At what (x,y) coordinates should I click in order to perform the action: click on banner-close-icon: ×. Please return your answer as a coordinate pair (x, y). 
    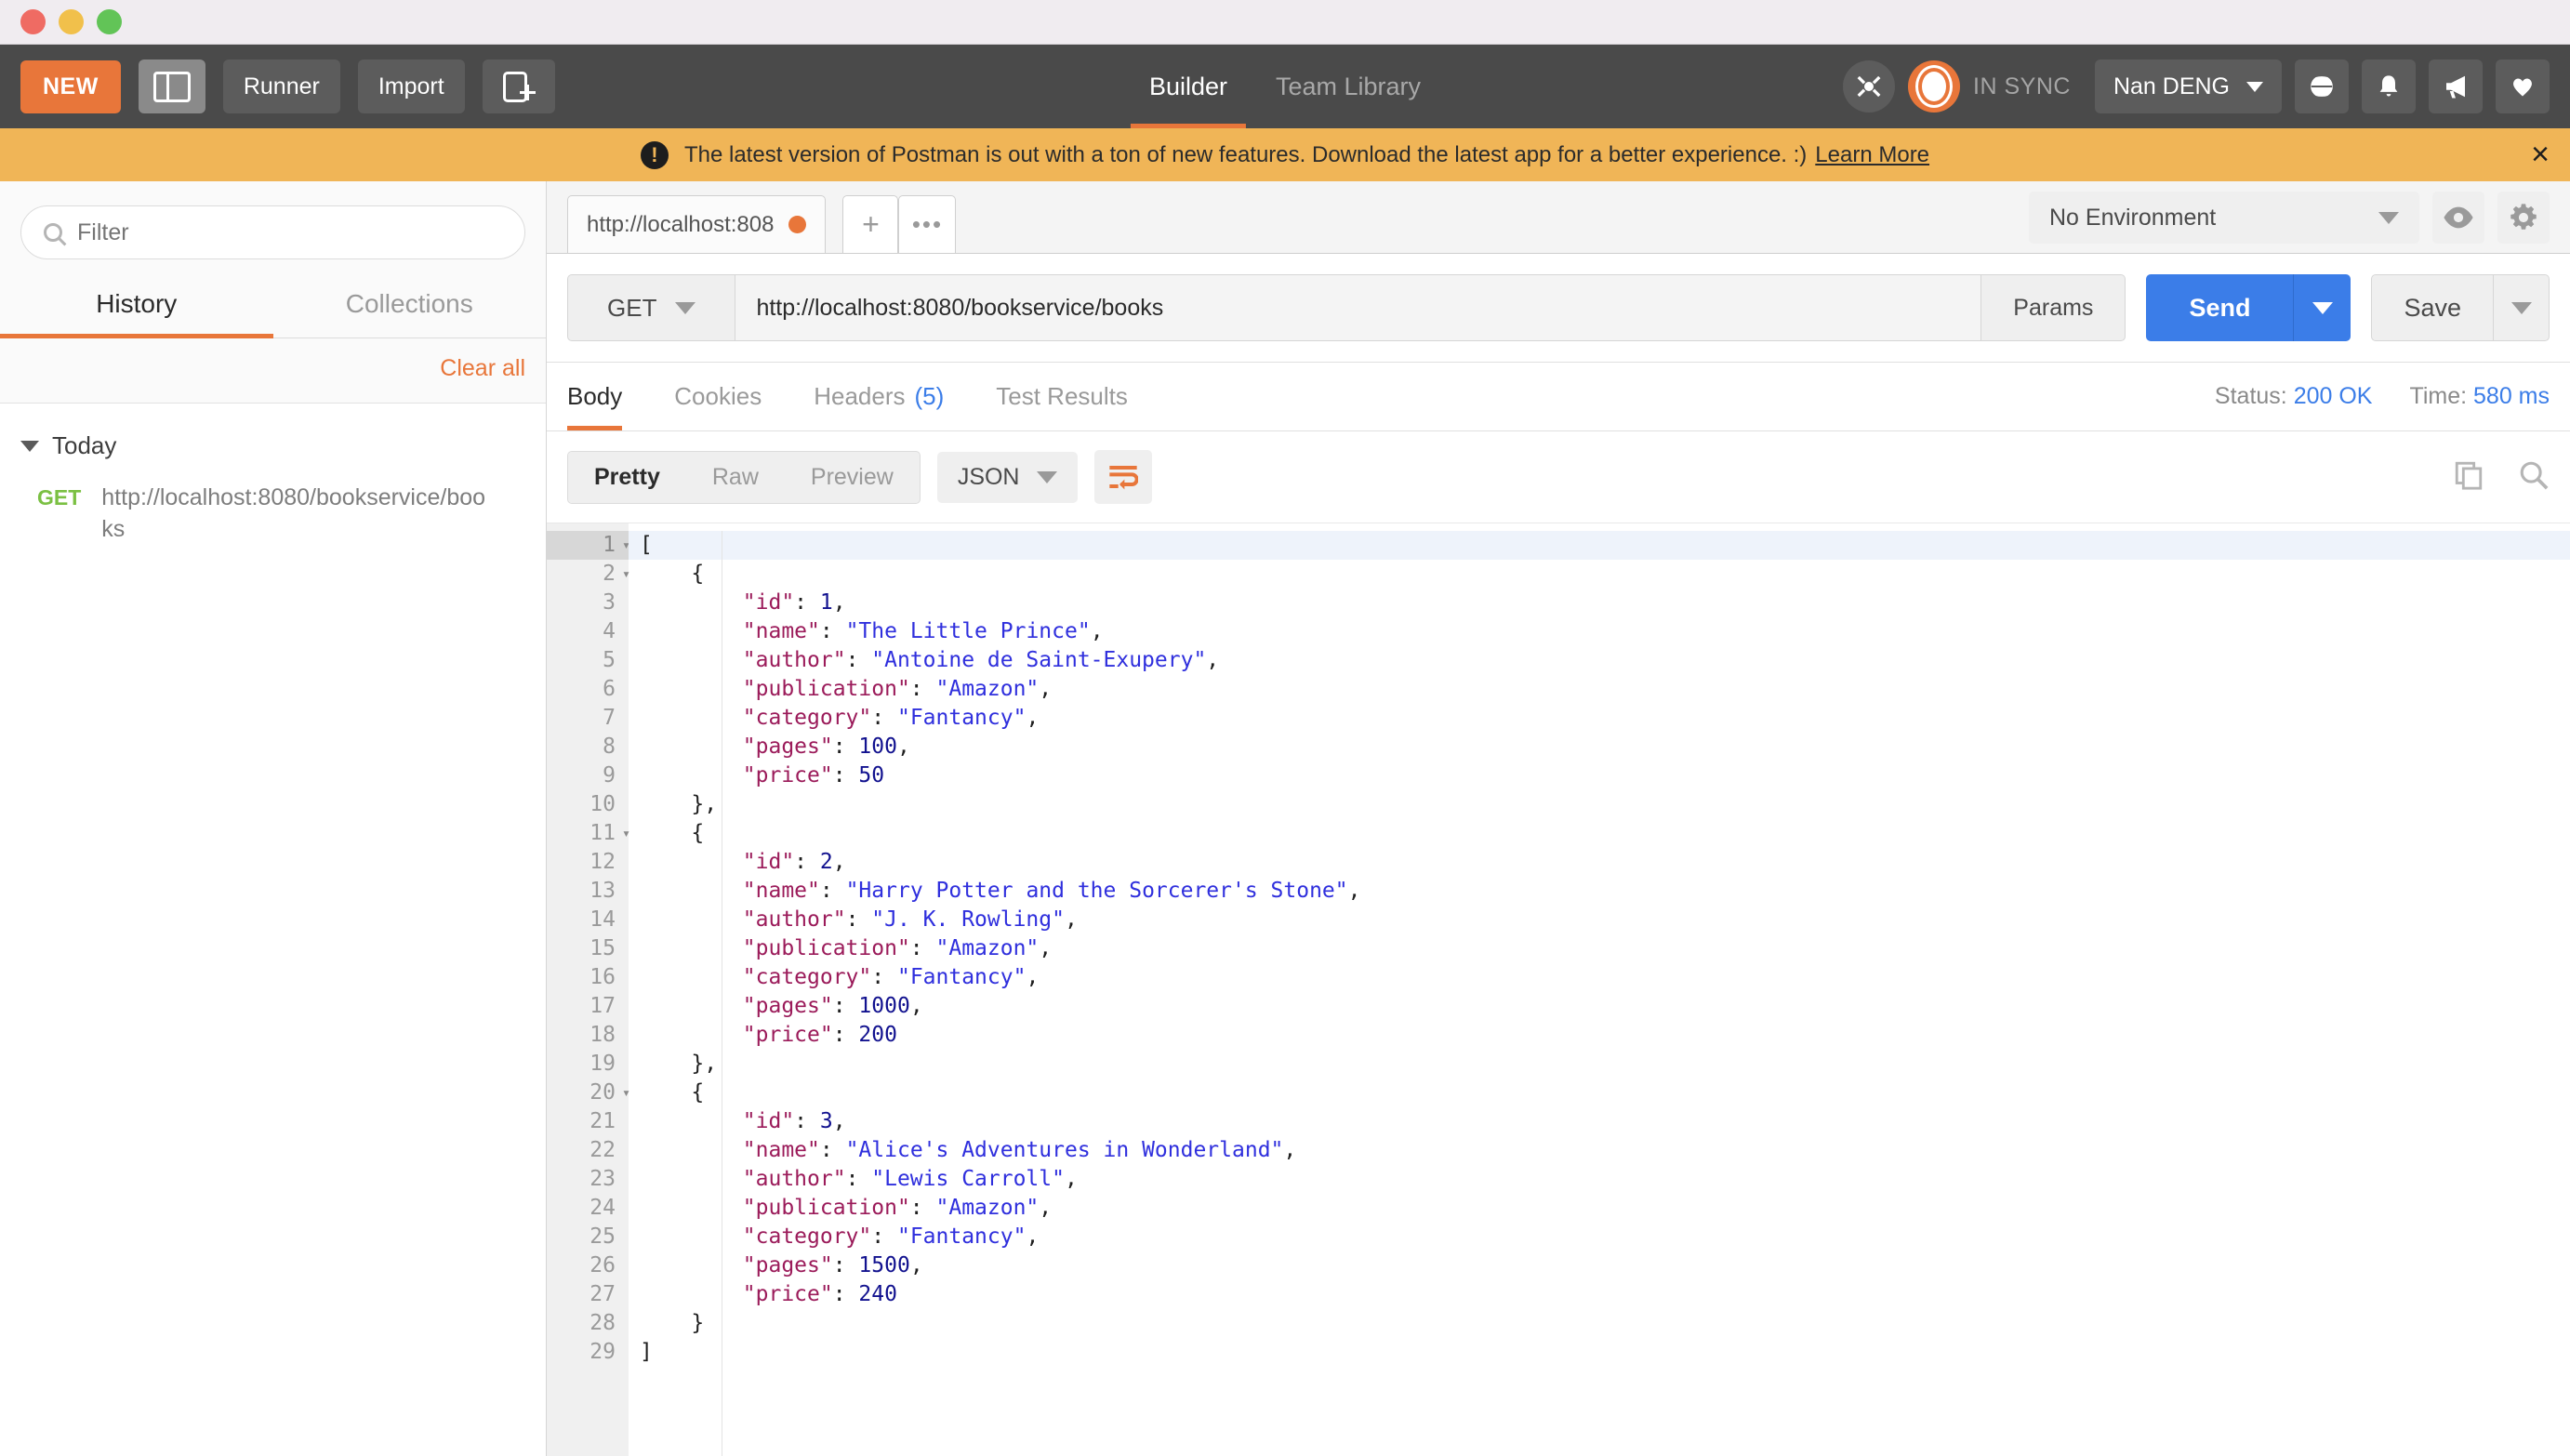
    Looking at the image, I should click on (2540, 155).